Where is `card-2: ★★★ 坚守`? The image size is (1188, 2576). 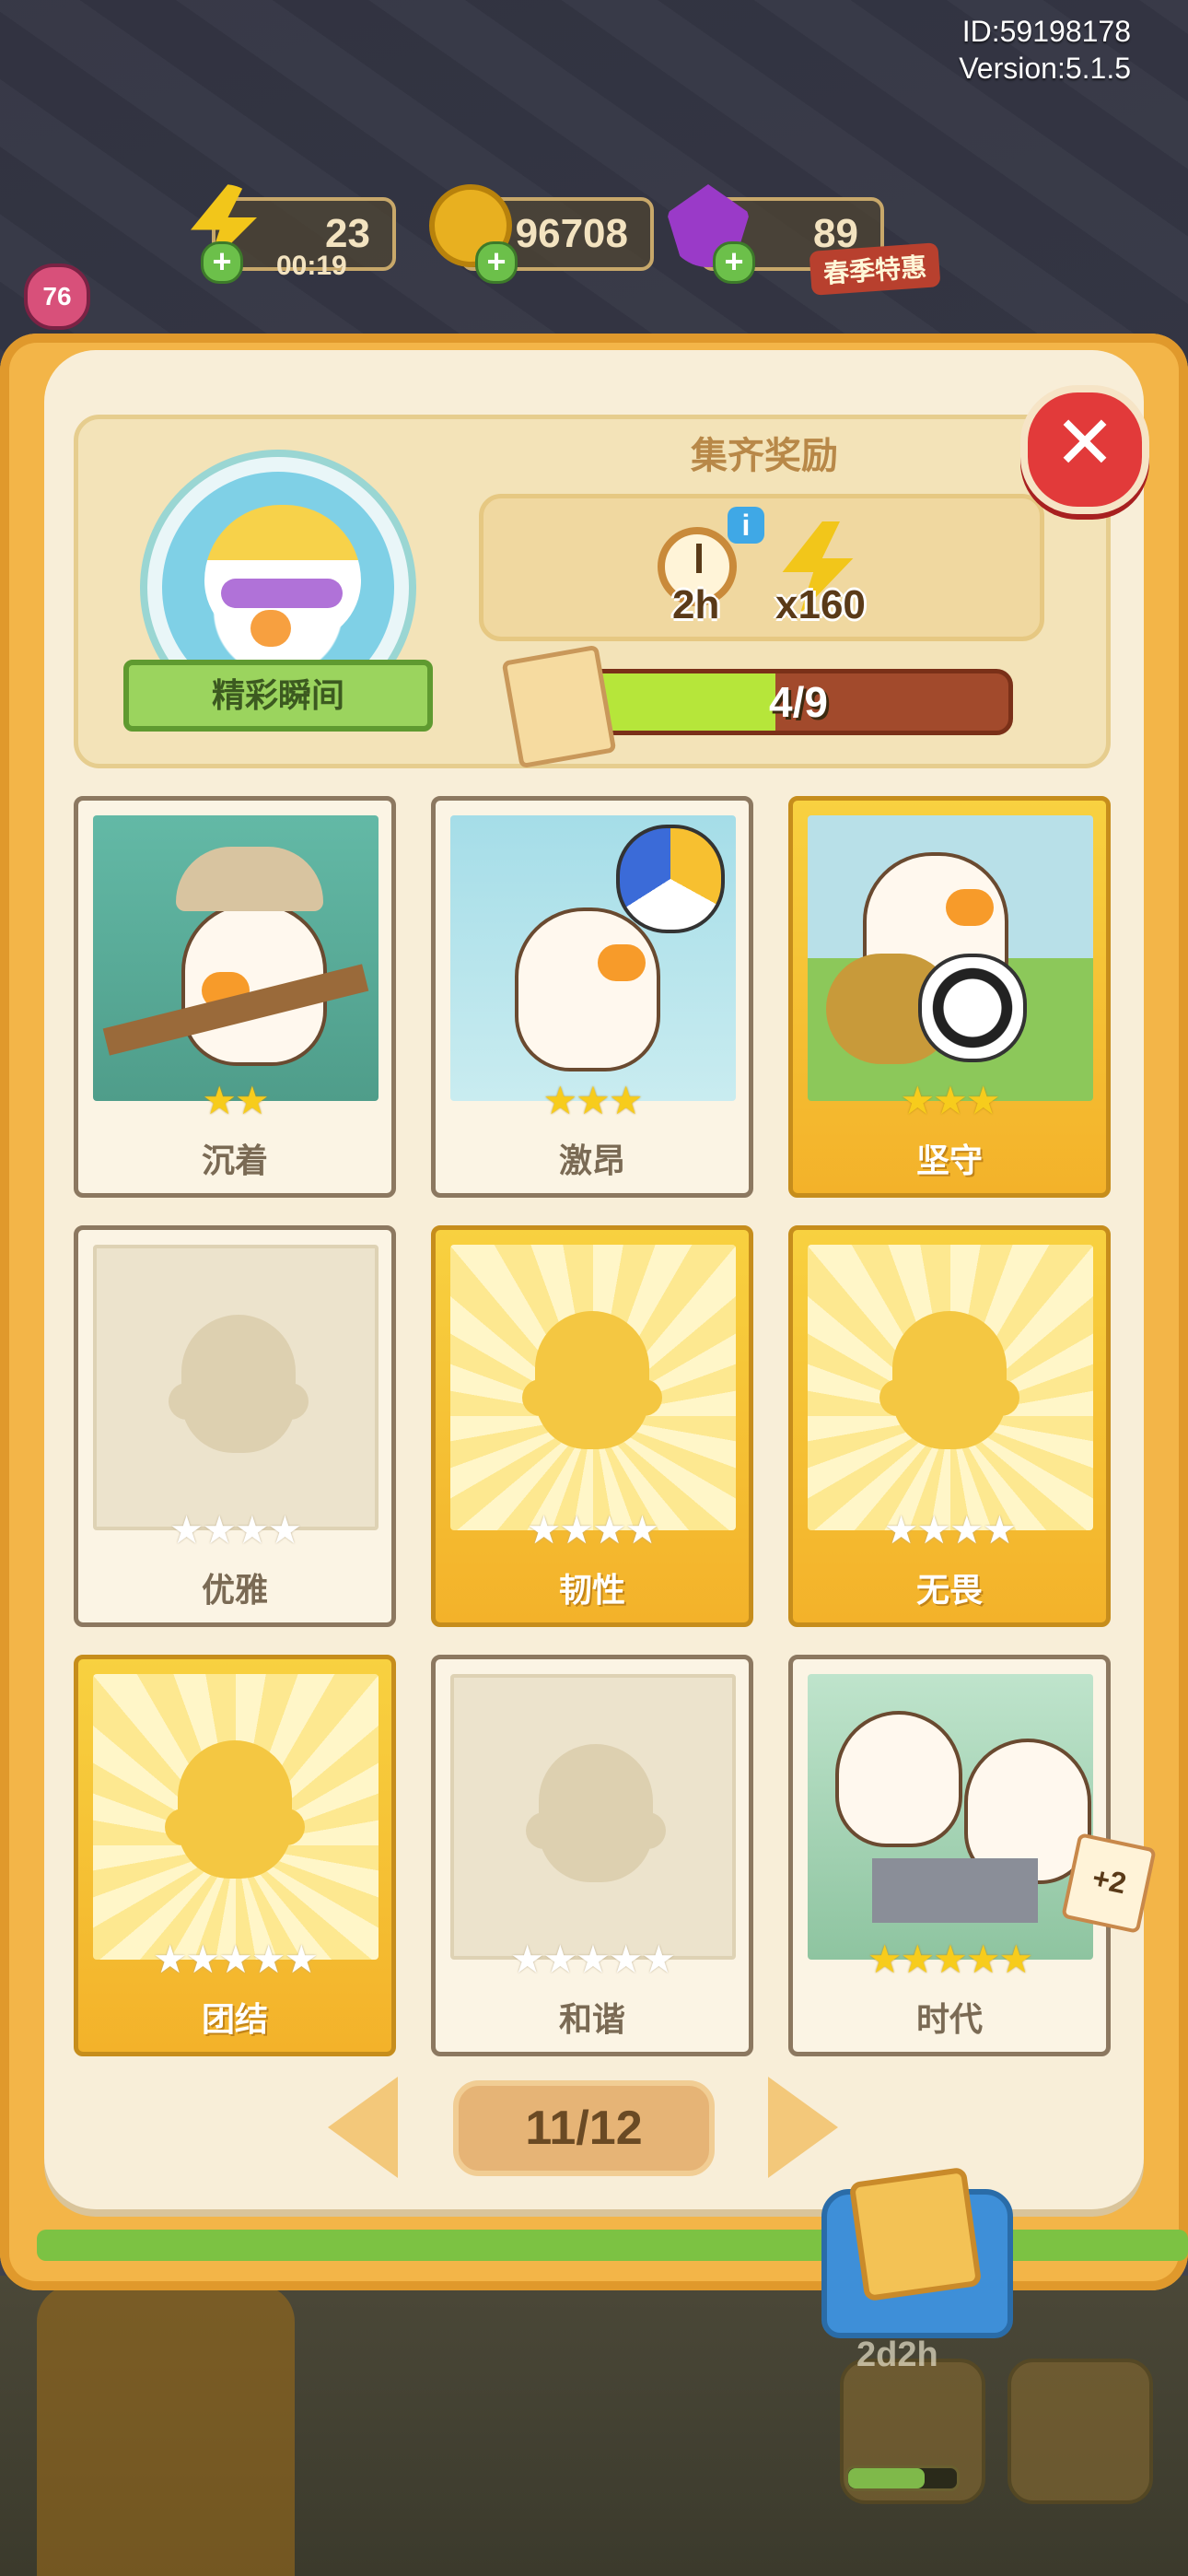 card-2: ★★★ 坚守 is located at coordinates (949, 997).